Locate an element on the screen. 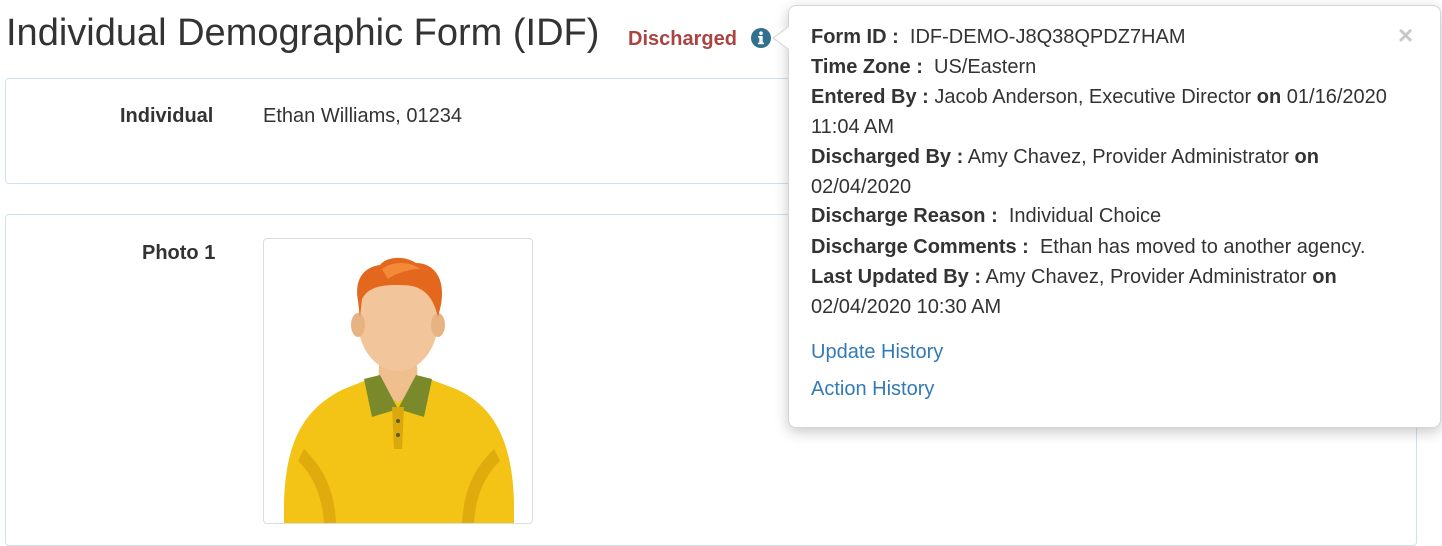  individual-photo is located at coordinates (398, 381).